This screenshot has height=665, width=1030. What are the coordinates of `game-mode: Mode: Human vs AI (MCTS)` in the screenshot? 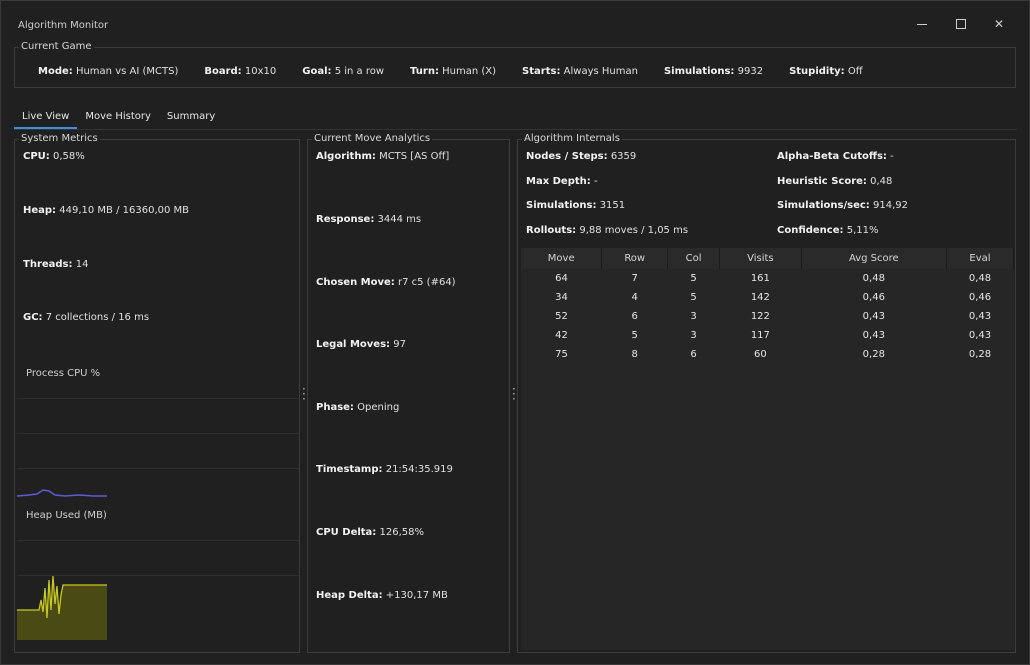 It's located at (108, 71).